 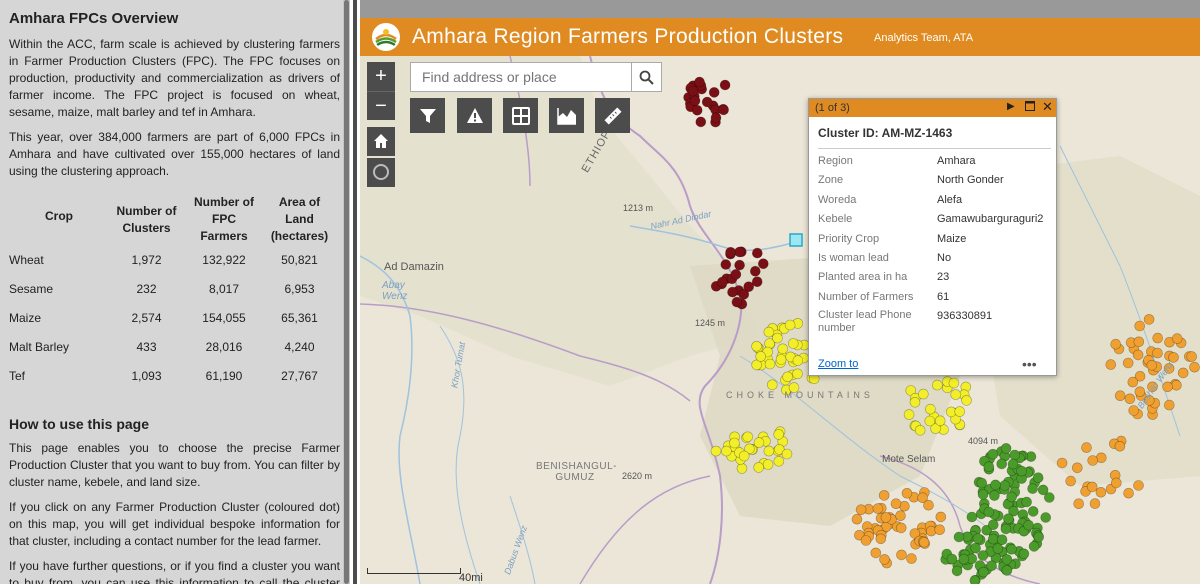 What do you see at coordinates (427, 115) in the screenshot?
I see `filter-button` at bounding box center [427, 115].